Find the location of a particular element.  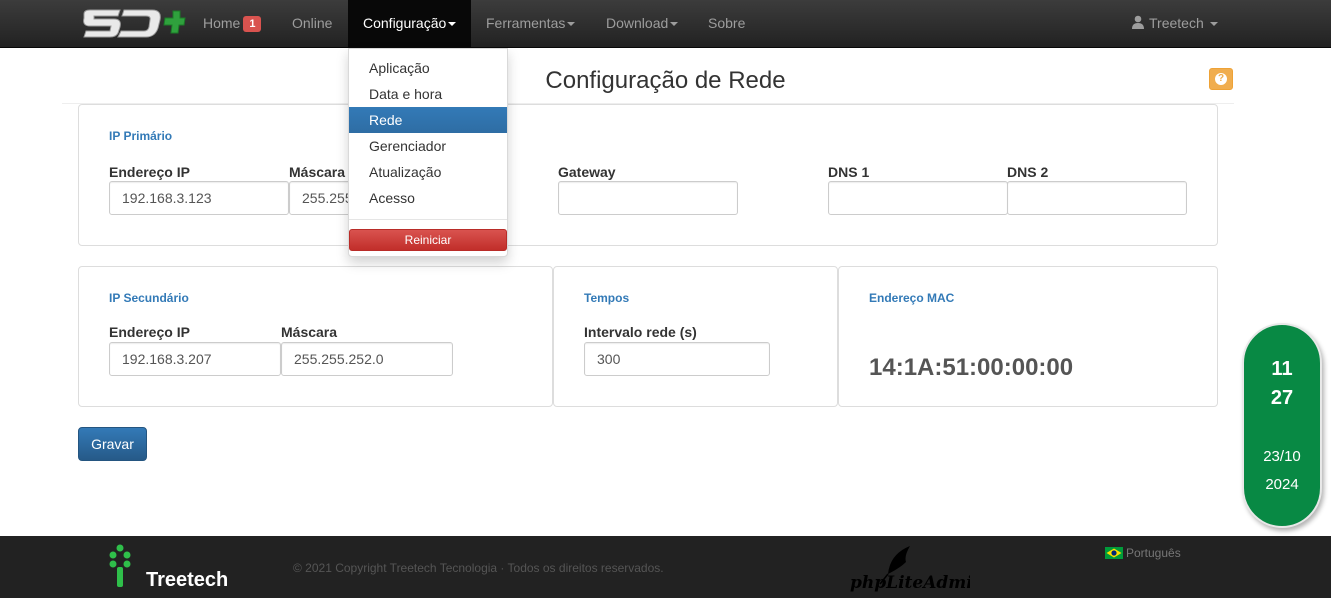

phpliteadmin-logo: phpLiteAdmin is located at coordinates (910, 569).